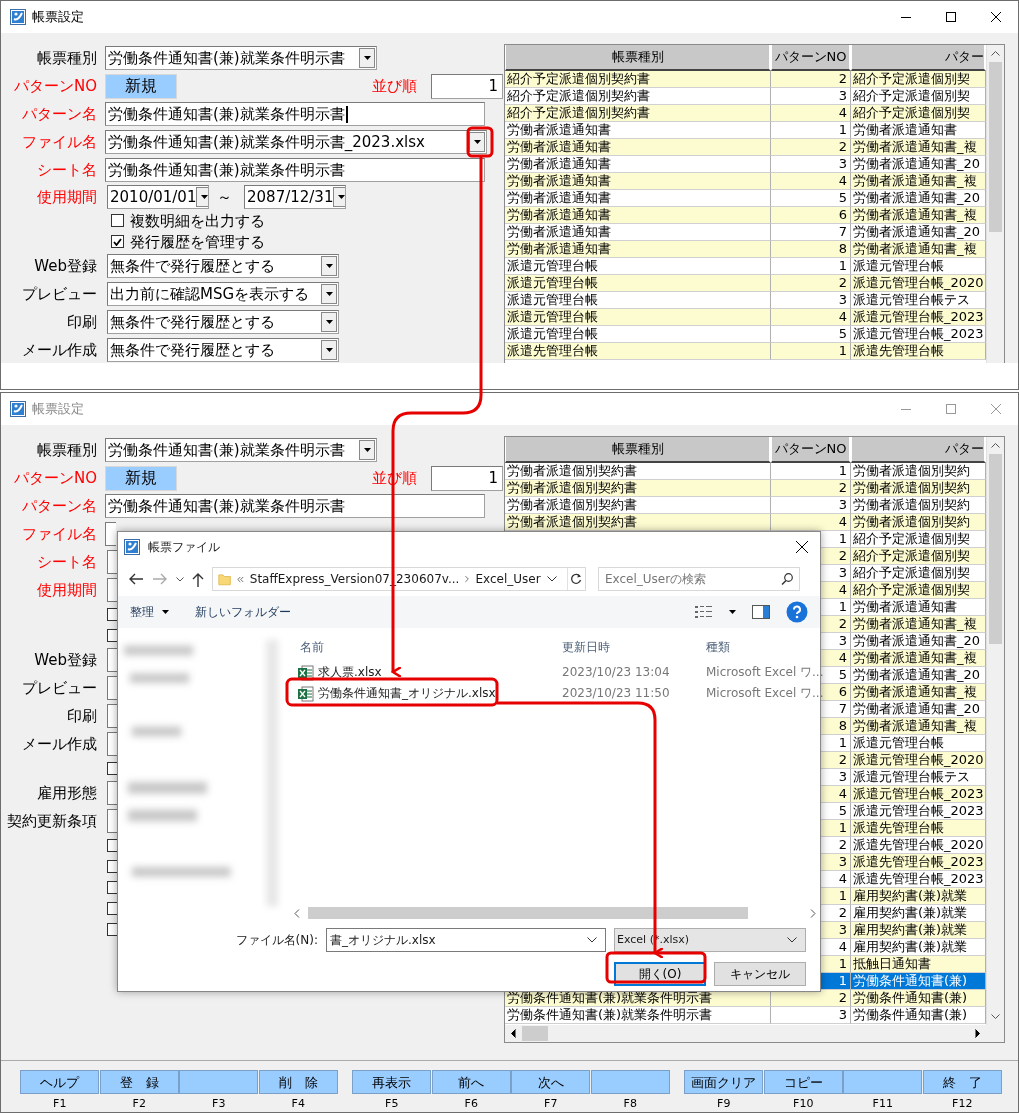  Describe the element at coordinates (745, 283) in the screenshot. I see `table-row: 派遣元管理台帳 2 派遣元管理台帳_2020` at that location.